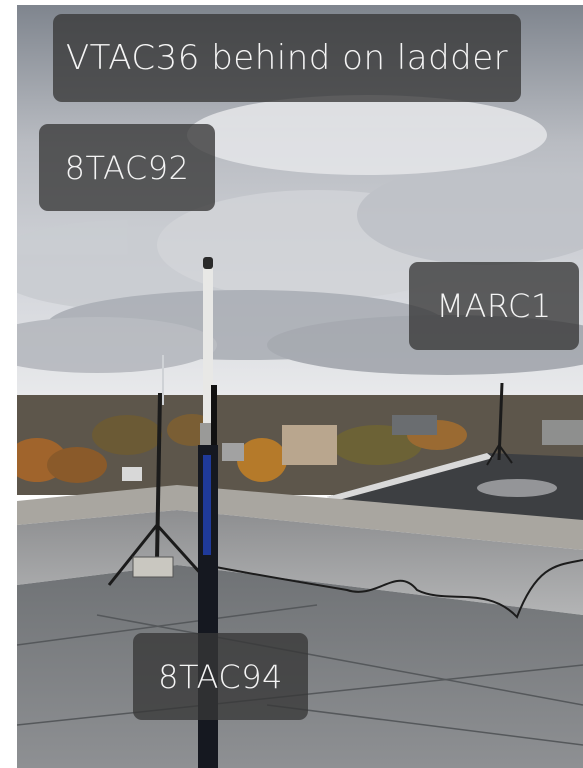 The width and height of the screenshot is (583, 768). I want to click on label-8tac92: 8TAC92, so click(127, 167).